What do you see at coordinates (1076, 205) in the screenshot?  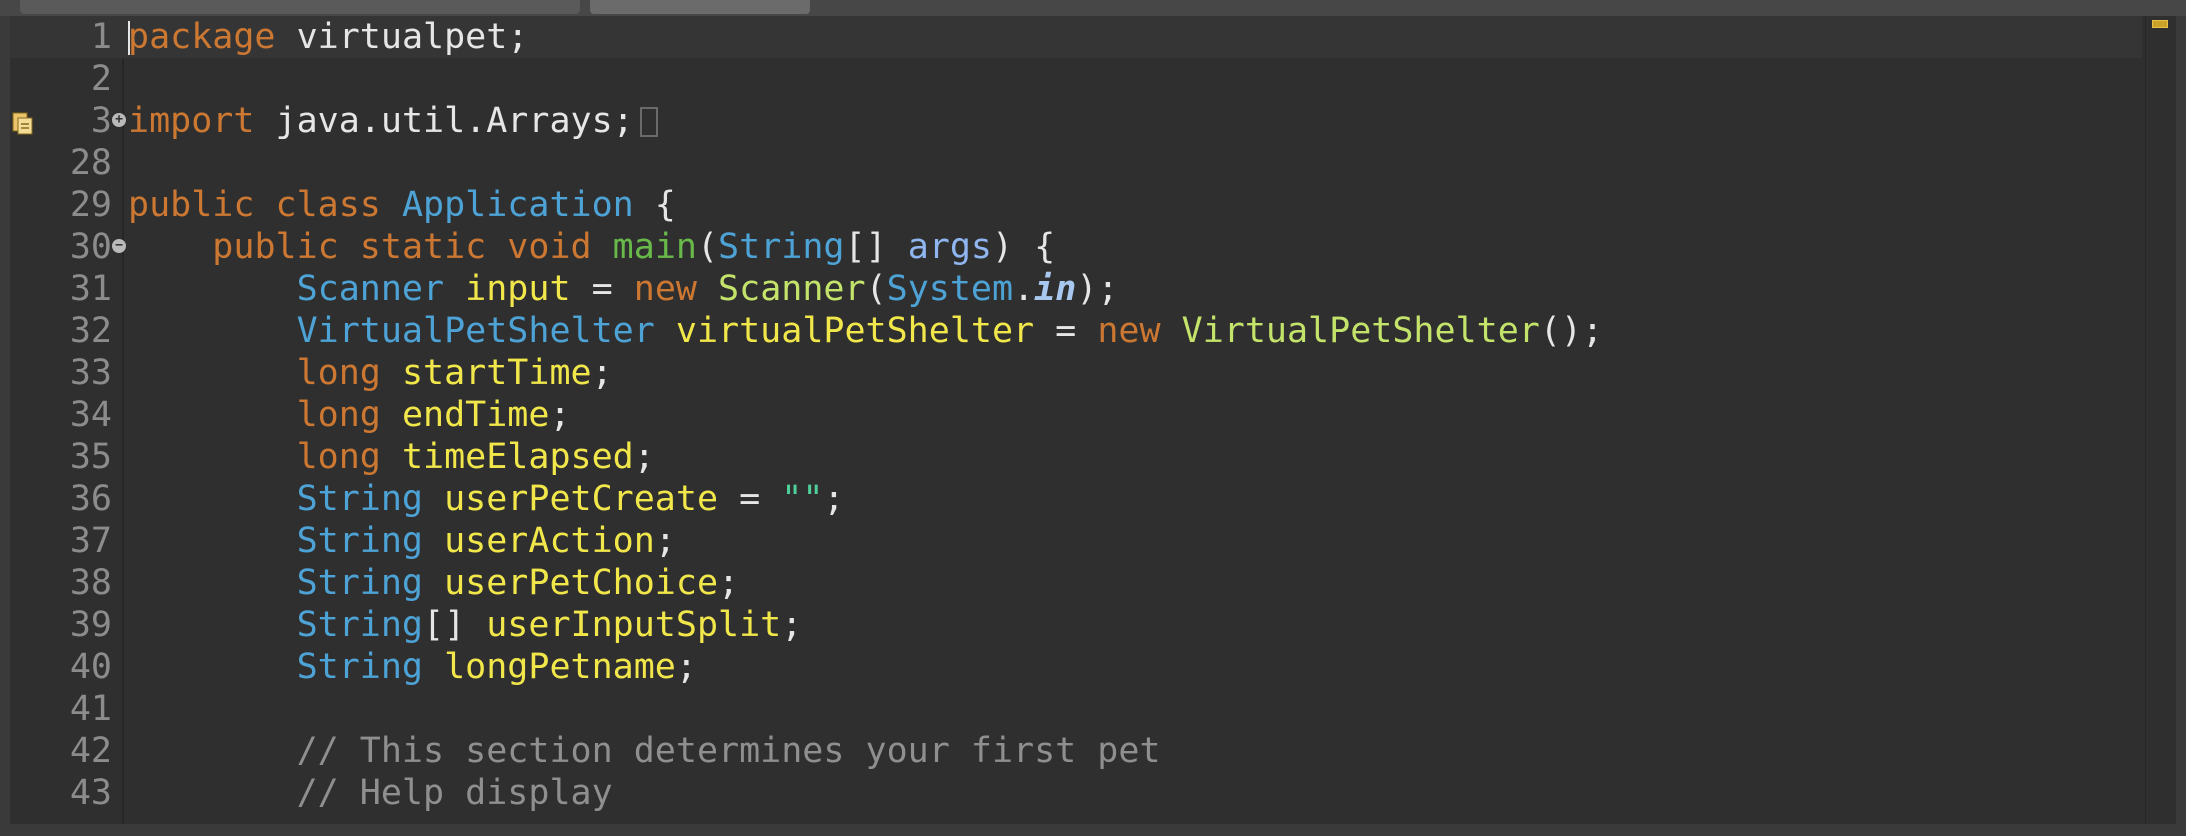 I see `code-line: 29 public class Application {` at bounding box center [1076, 205].